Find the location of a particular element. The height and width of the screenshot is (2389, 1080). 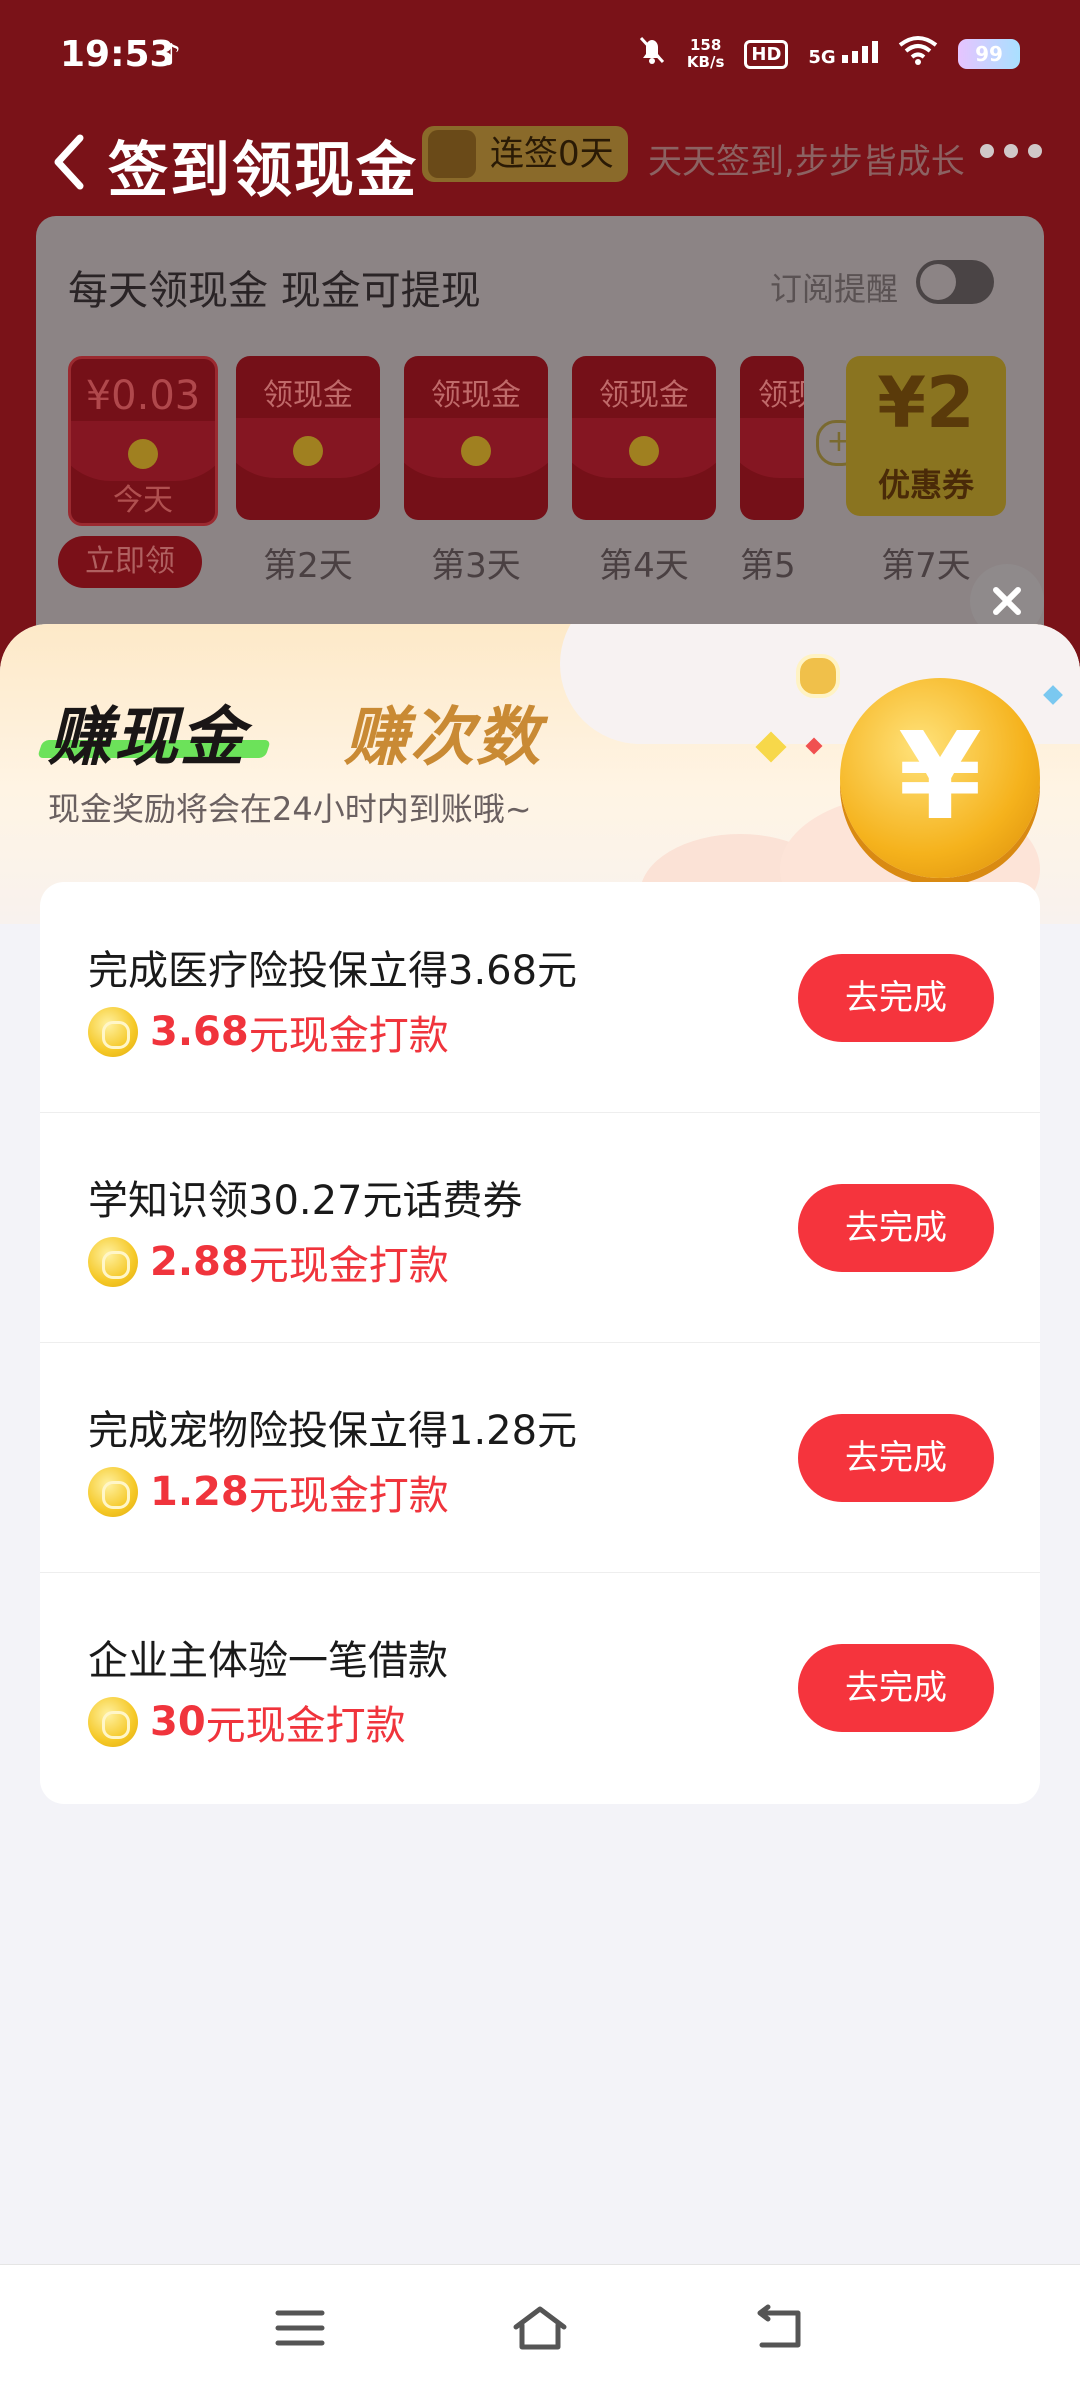

coupon-tile: ¥2 优惠券 is located at coordinates (926, 436).